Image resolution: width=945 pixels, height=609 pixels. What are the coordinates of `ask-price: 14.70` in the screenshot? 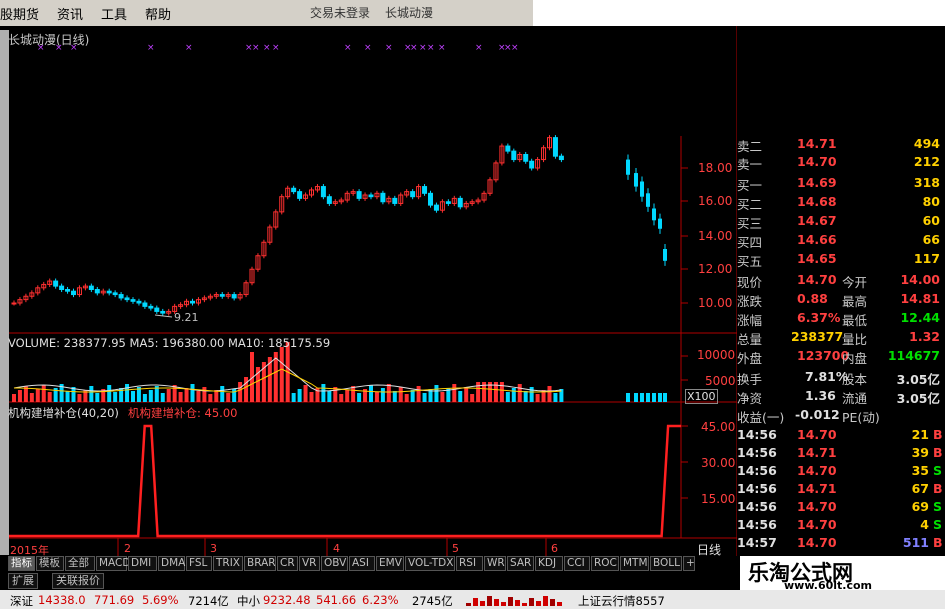 It's located at (817, 161).